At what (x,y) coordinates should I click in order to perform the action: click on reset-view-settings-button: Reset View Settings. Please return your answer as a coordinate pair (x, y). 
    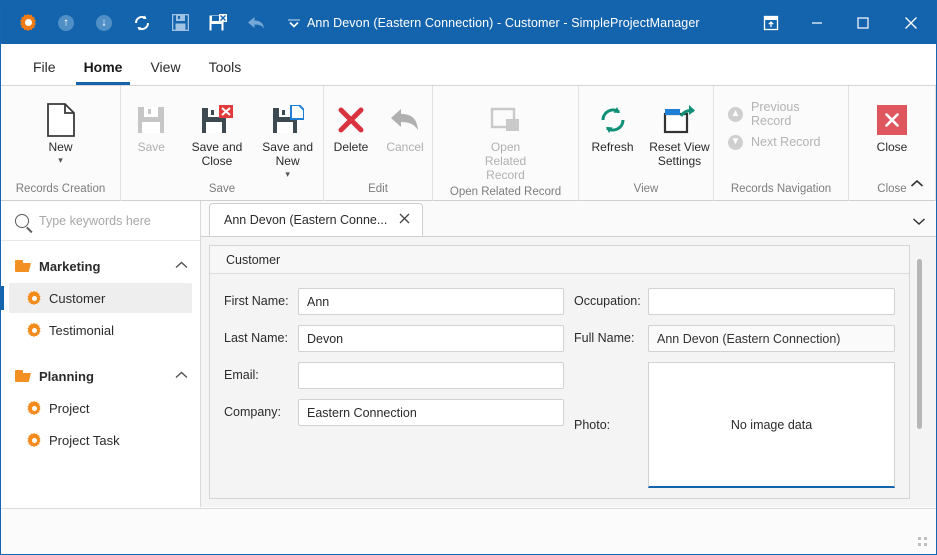
    Looking at the image, I should click on (679, 131).